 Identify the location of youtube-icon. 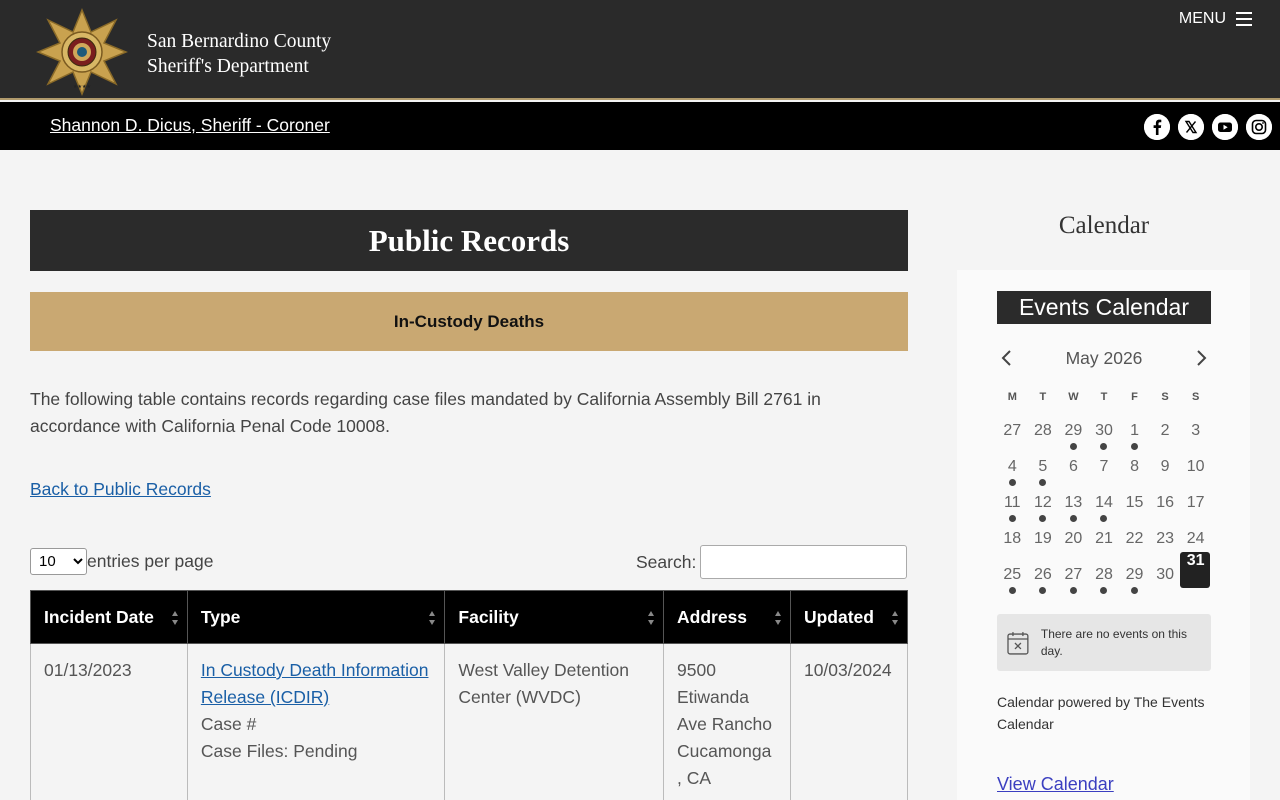
(1225, 127).